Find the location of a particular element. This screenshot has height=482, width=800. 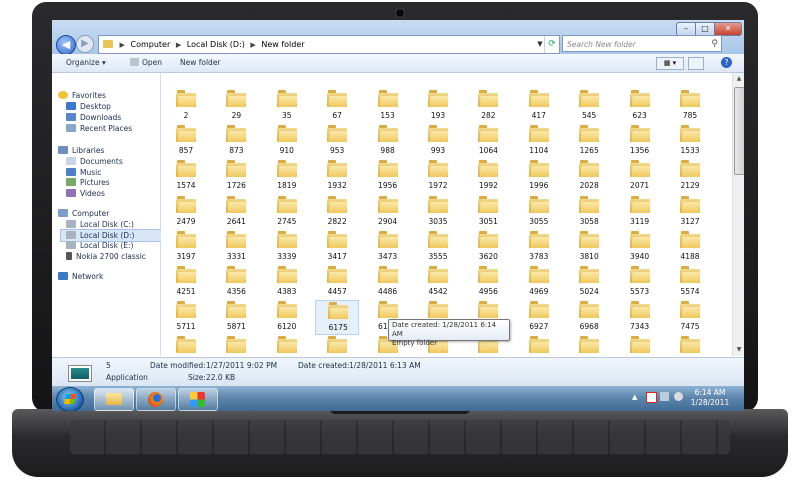

open-button: Open is located at coordinates (146, 63).